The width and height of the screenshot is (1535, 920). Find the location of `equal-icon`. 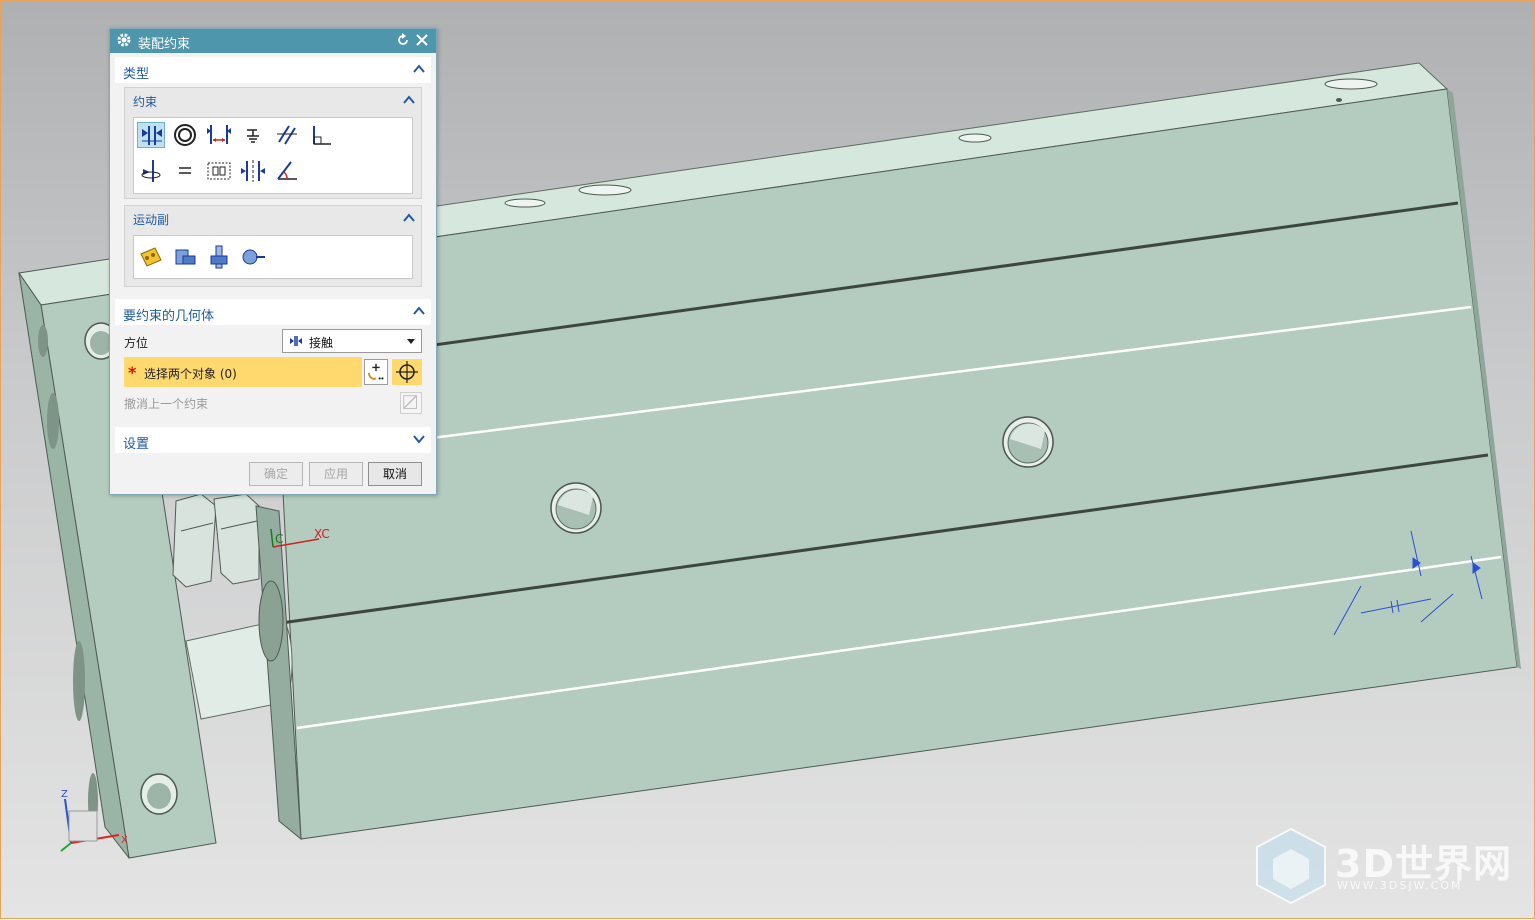

equal-icon is located at coordinates (185, 171).